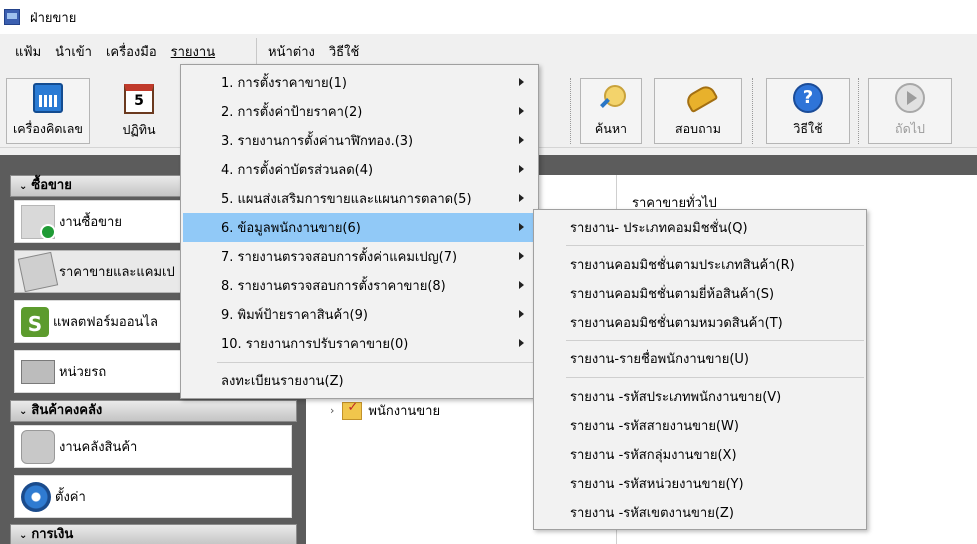 The image size is (977, 544). I want to click on menu-item-campaign-audit: 7. รายงานตรวจสอบการตั้งค่าแคมเปญ(7), so click(359, 256).